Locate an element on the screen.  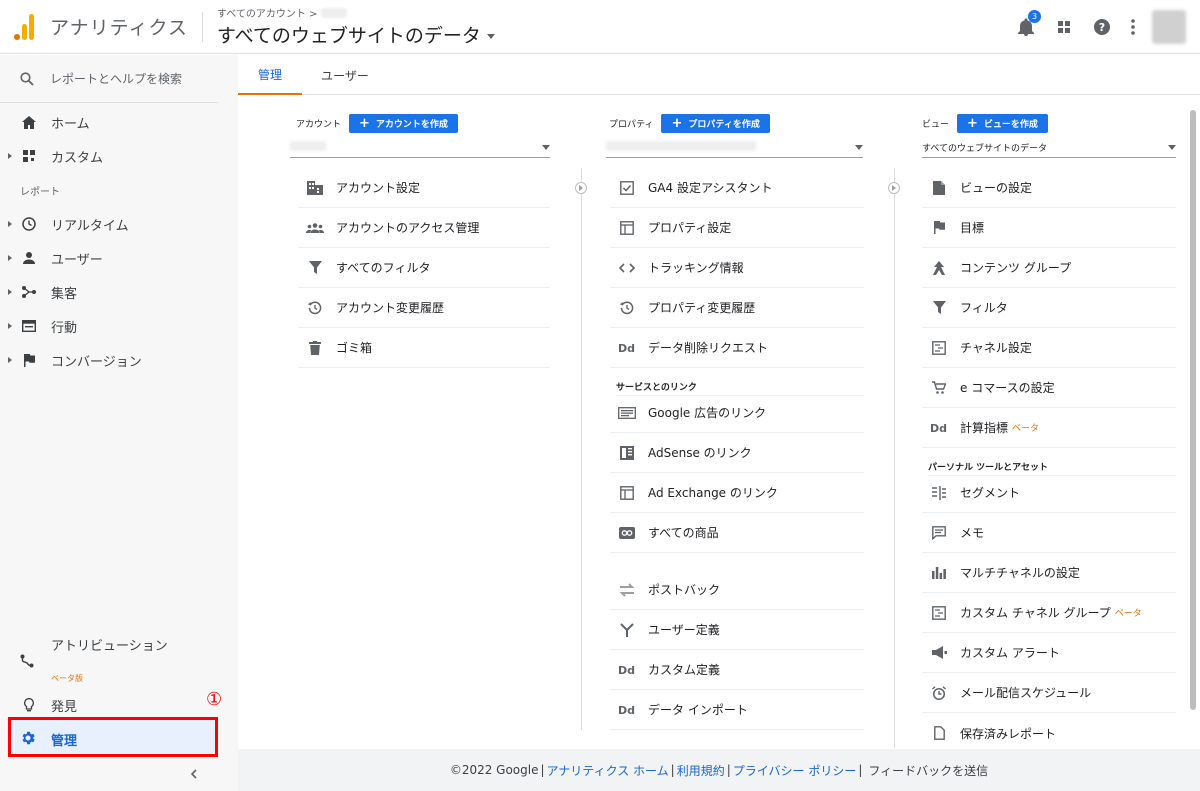
view-settings-item: ビューの設定 is located at coordinates (1049, 188).